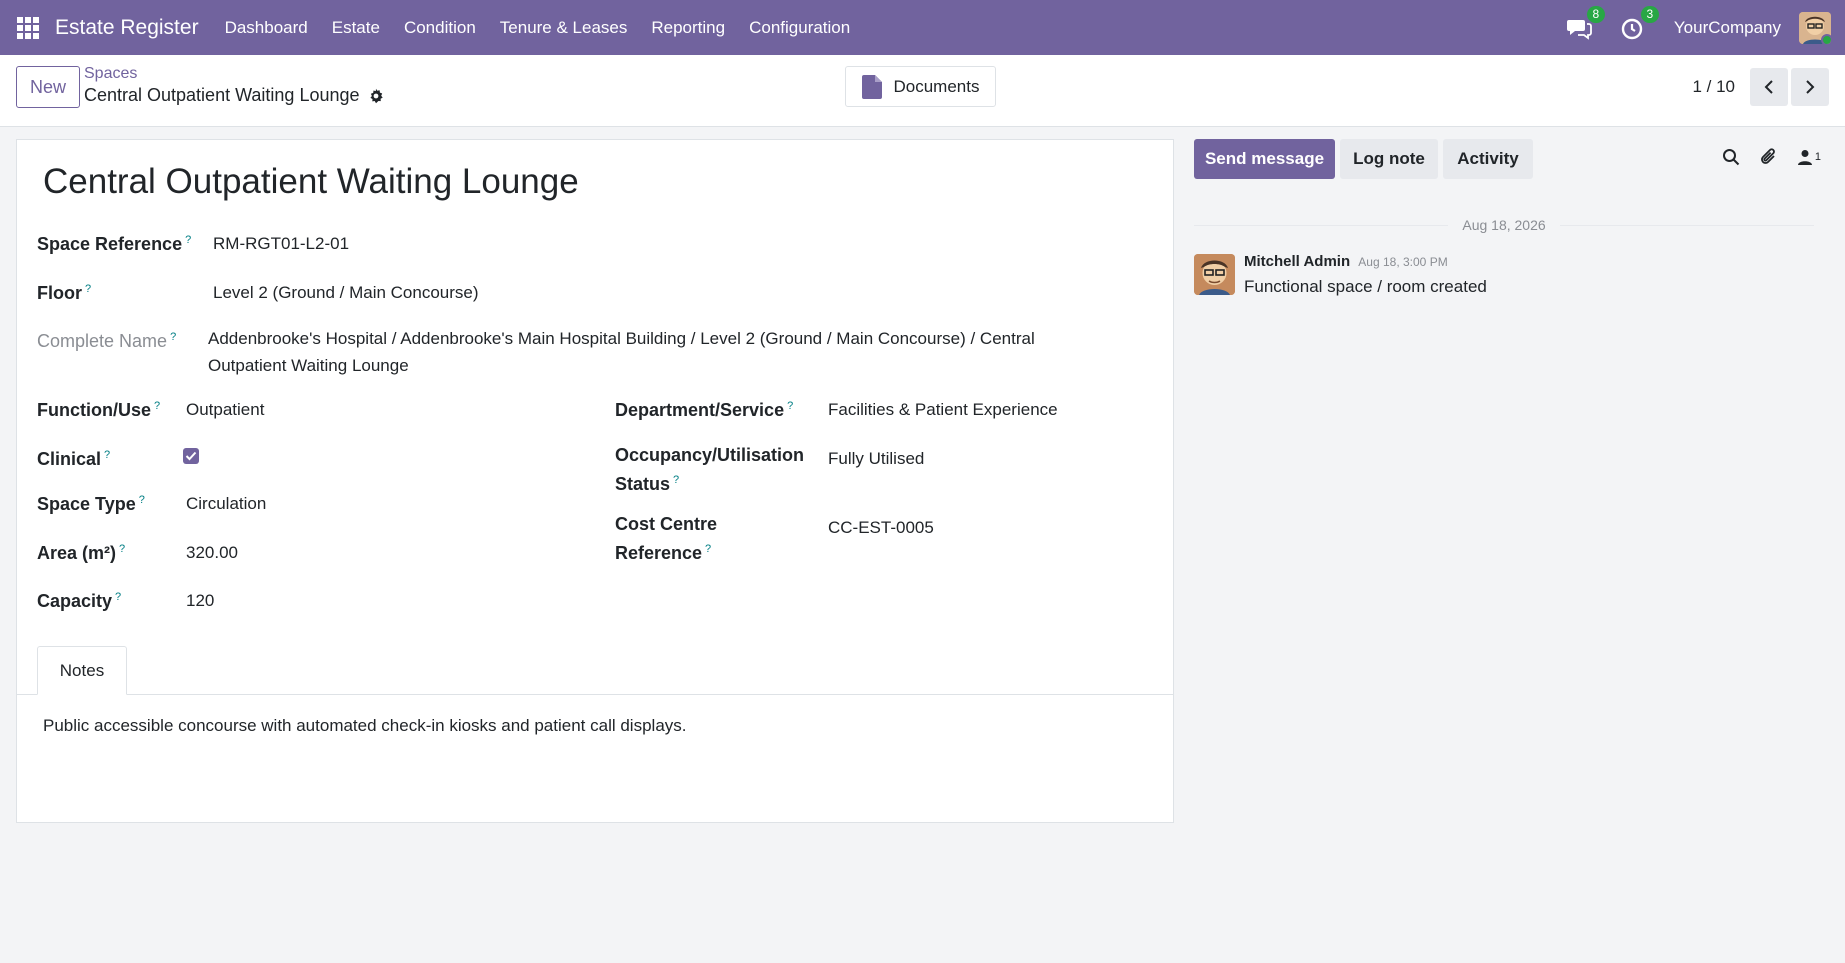  Describe the element at coordinates (1826, 38) in the screenshot. I see `online-status-icon` at that location.